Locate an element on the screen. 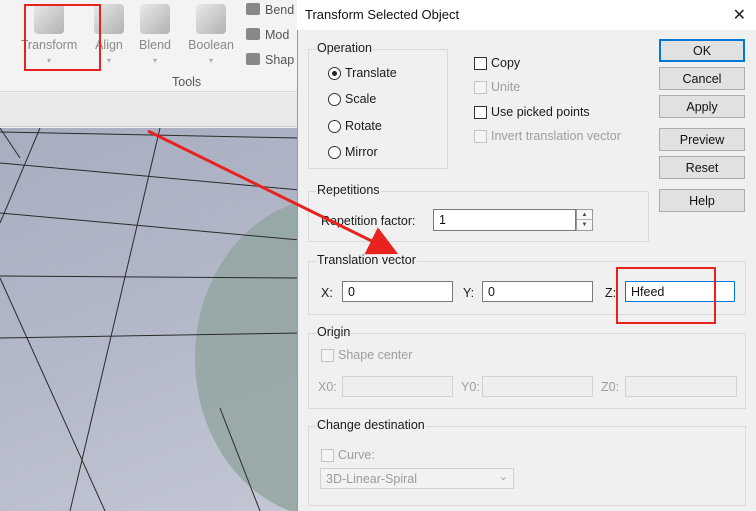  radio-scale: Scale is located at coordinates (352, 99).